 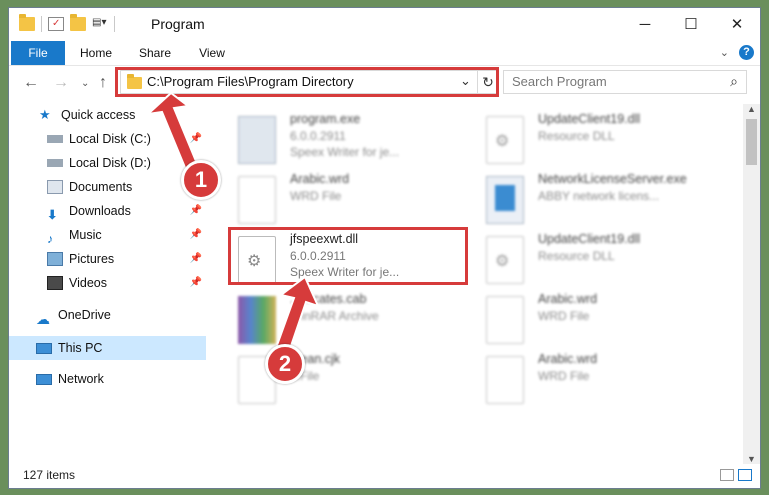 What do you see at coordinates (201, 180) in the screenshot?
I see `step-1-badge: 1` at bounding box center [201, 180].